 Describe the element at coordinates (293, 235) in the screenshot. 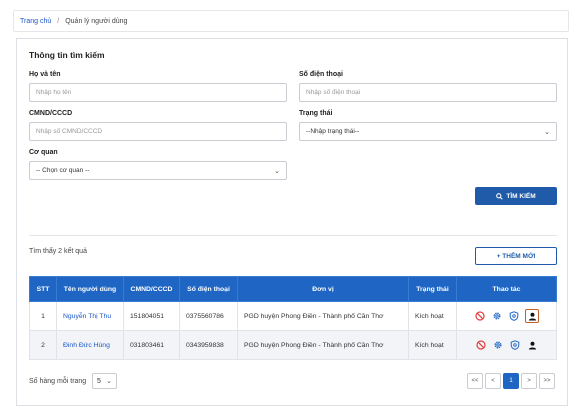

I see `section-divider` at that location.